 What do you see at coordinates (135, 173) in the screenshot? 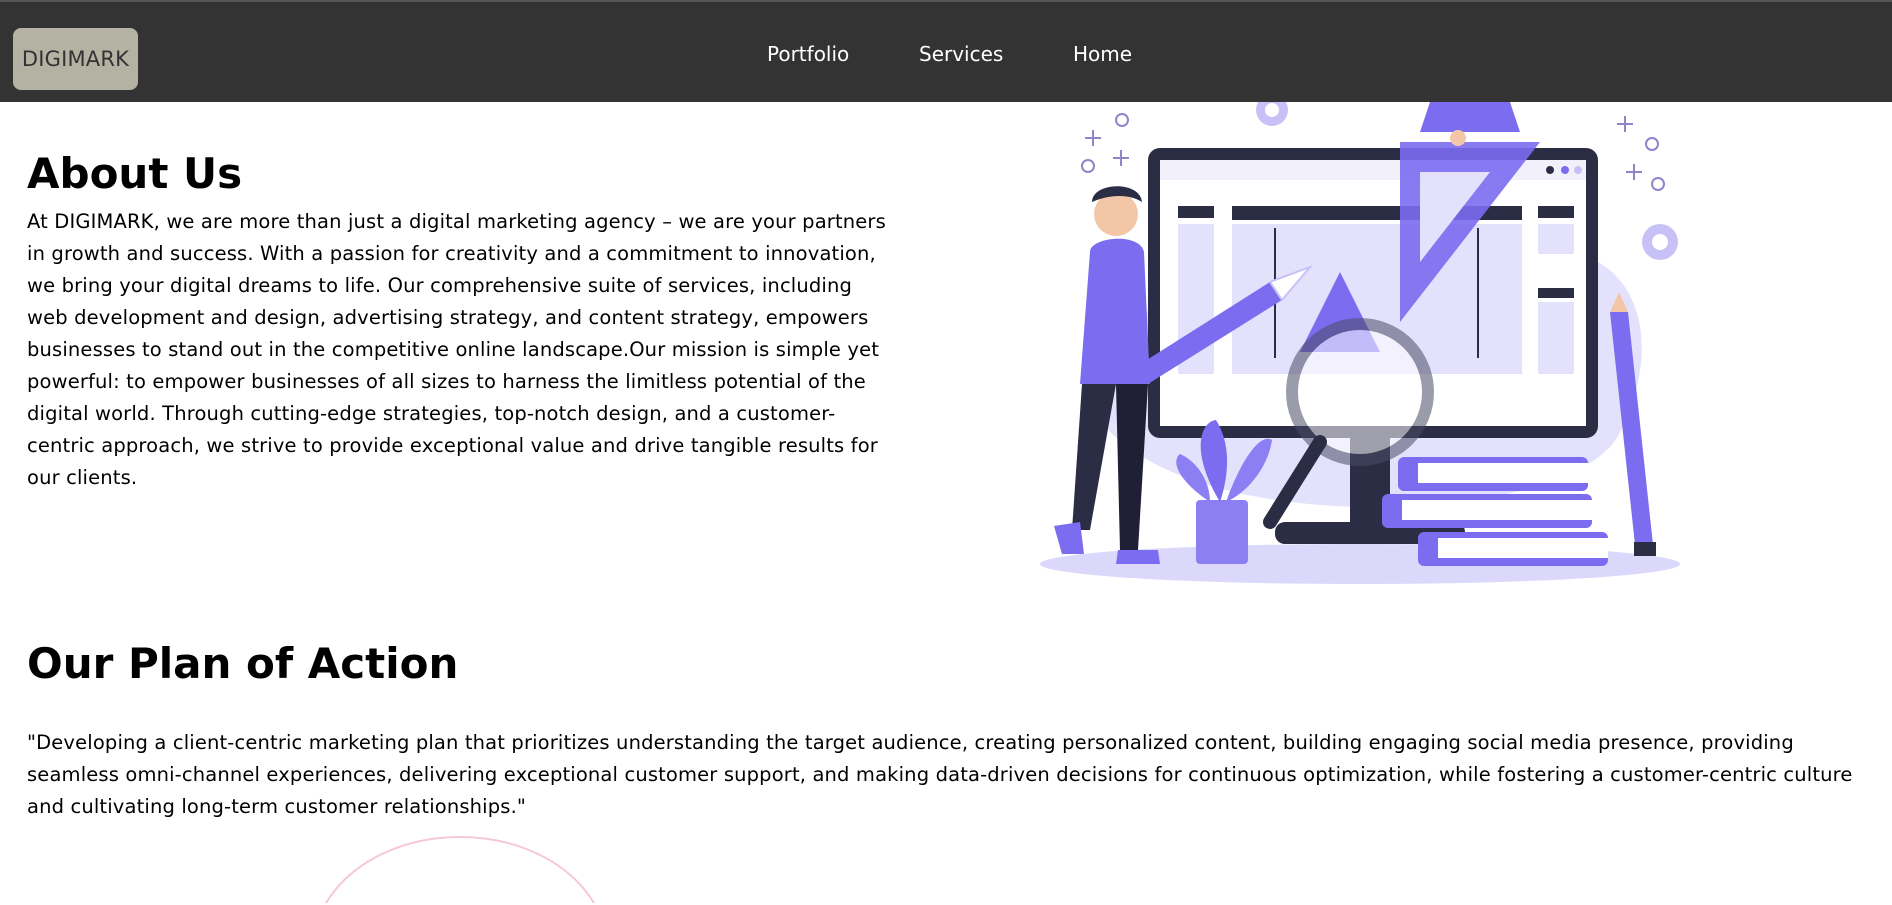
I see `about-title: About Us` at bounding box center [135, 173].